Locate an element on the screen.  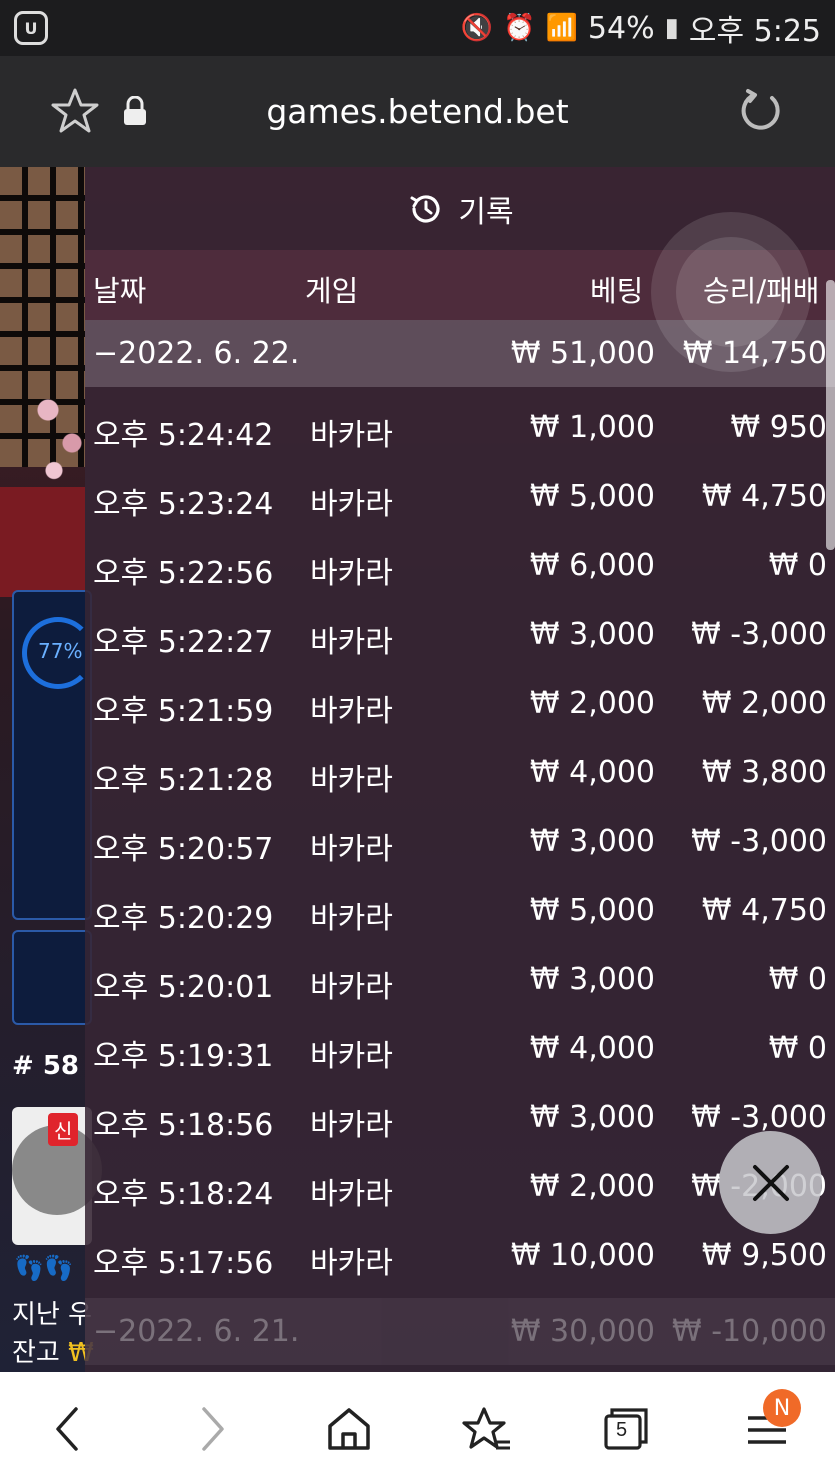
row-time: 오후 5:19:31 is located at coordinates (183, 1056).